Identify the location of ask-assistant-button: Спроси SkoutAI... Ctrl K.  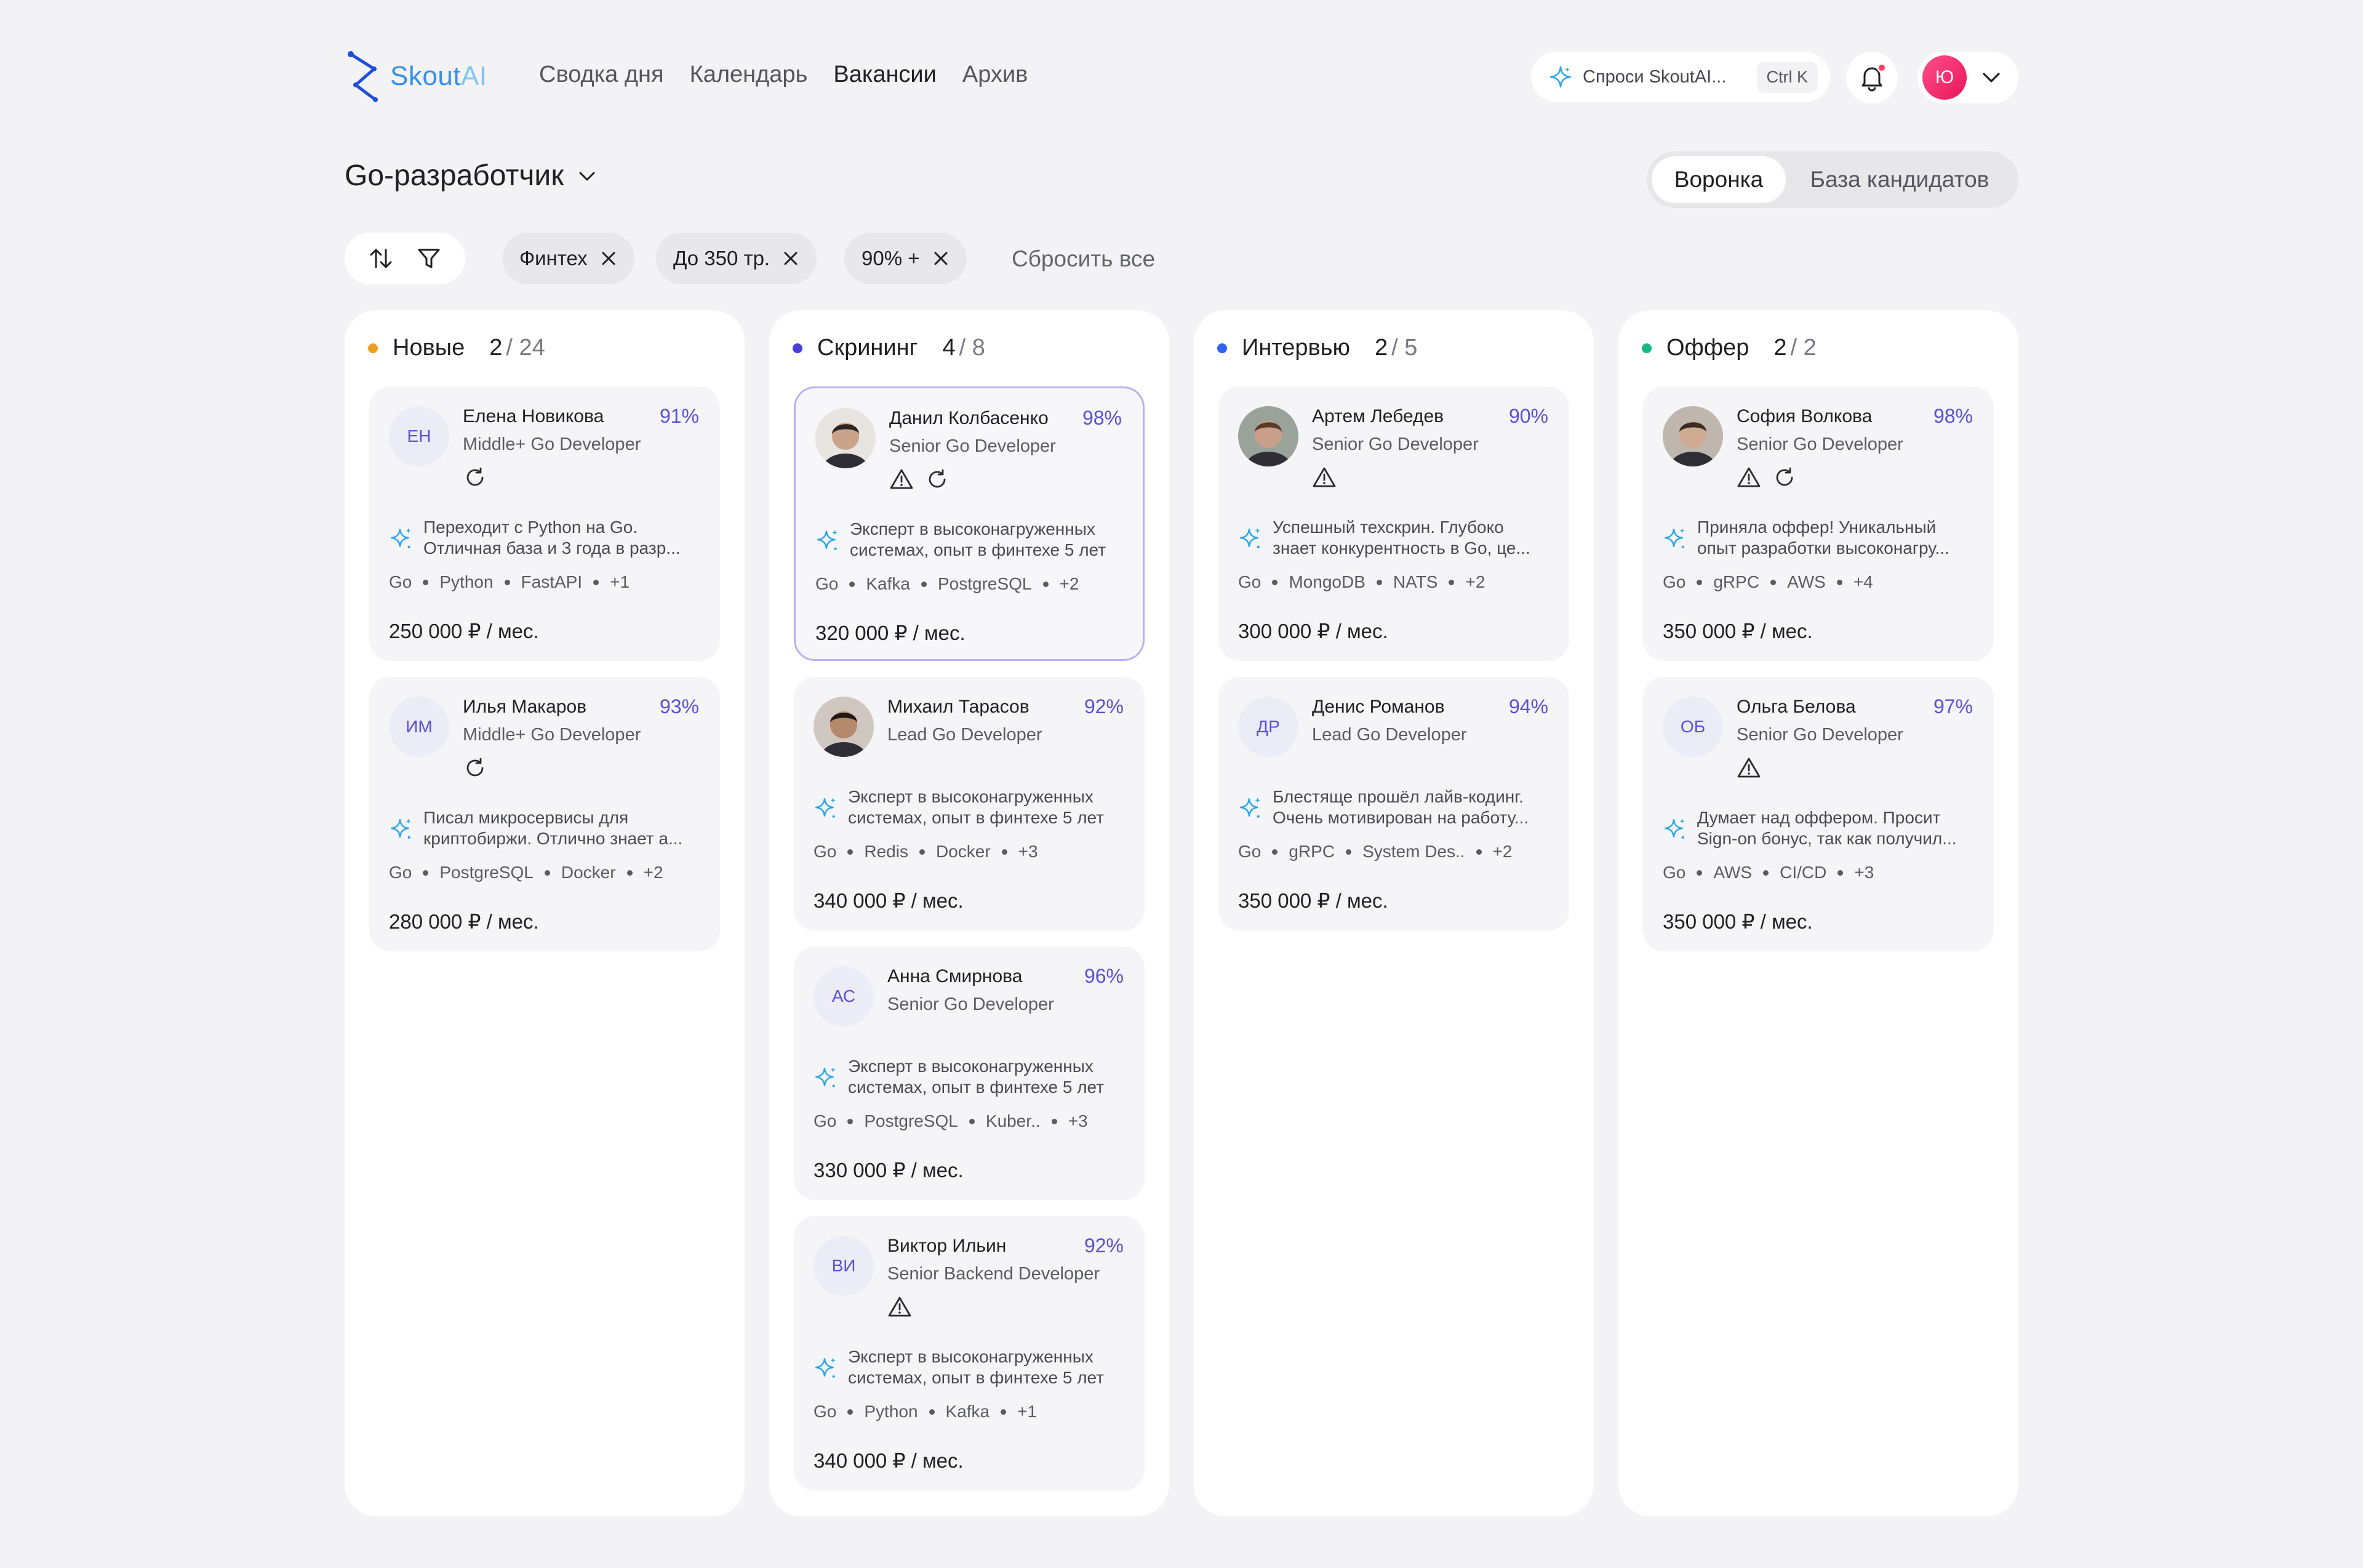
(1680, 77).